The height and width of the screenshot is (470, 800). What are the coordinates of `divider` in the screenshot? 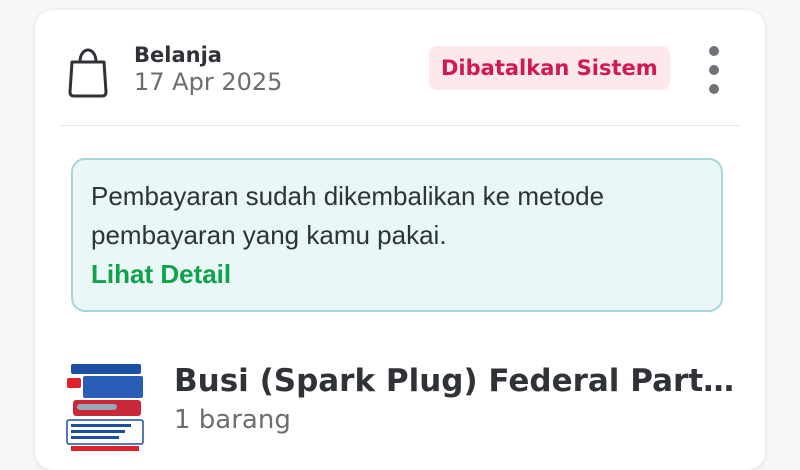 It's located at (400, 125).